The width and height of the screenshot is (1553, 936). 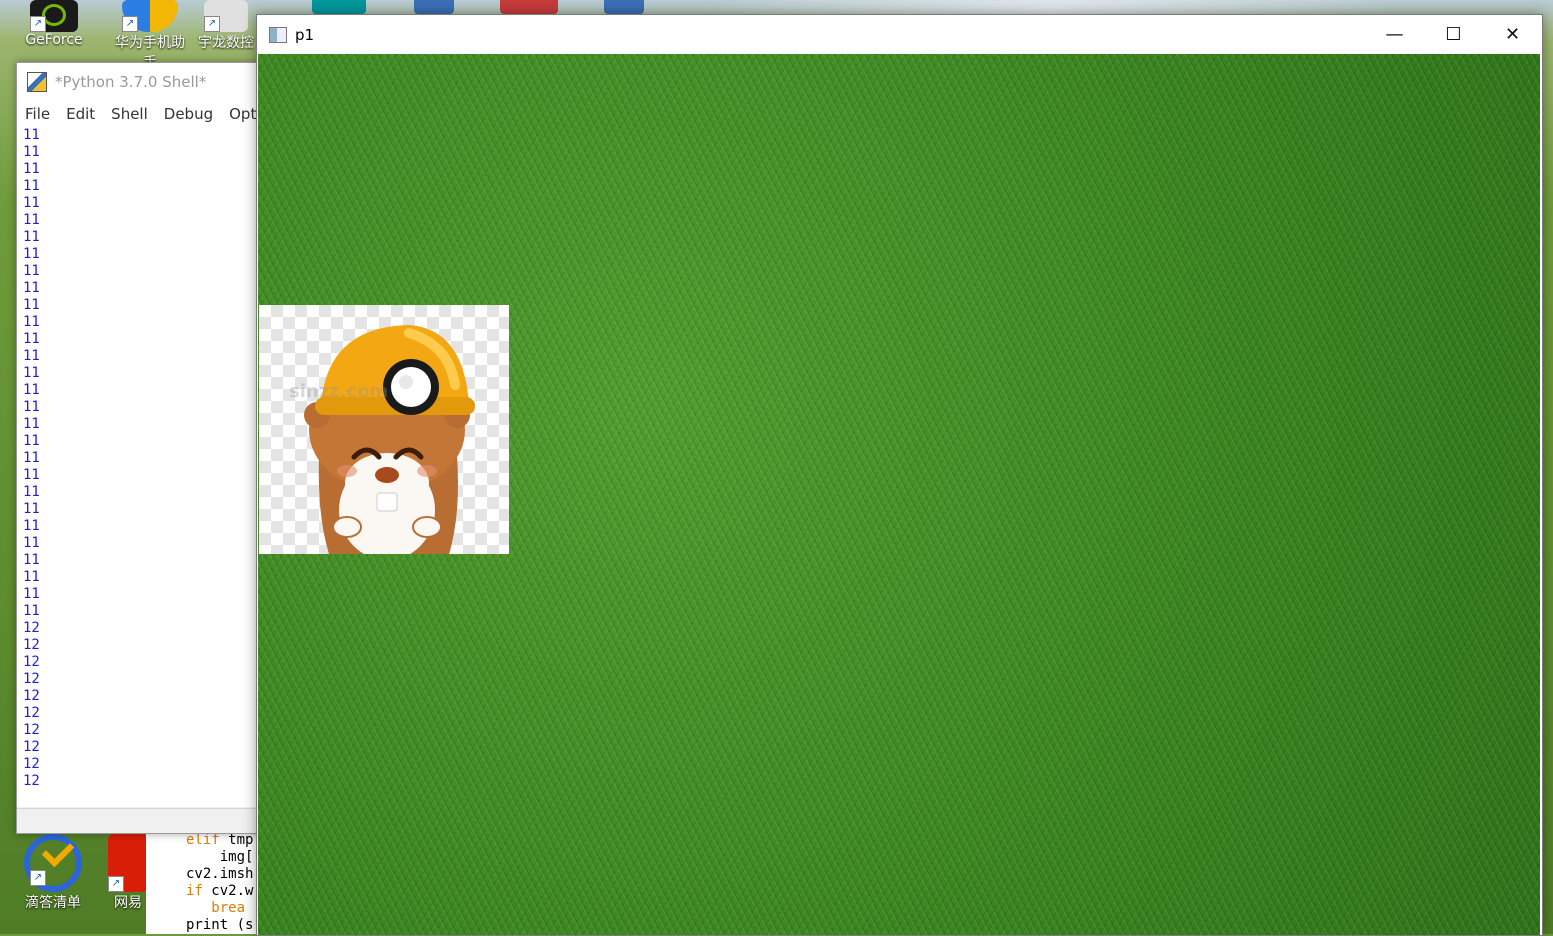 What do you see at coordinates (150, 16) in the screenshot?
I see `huawei-shield-icon: ↗` at bounding box center [150, 16].